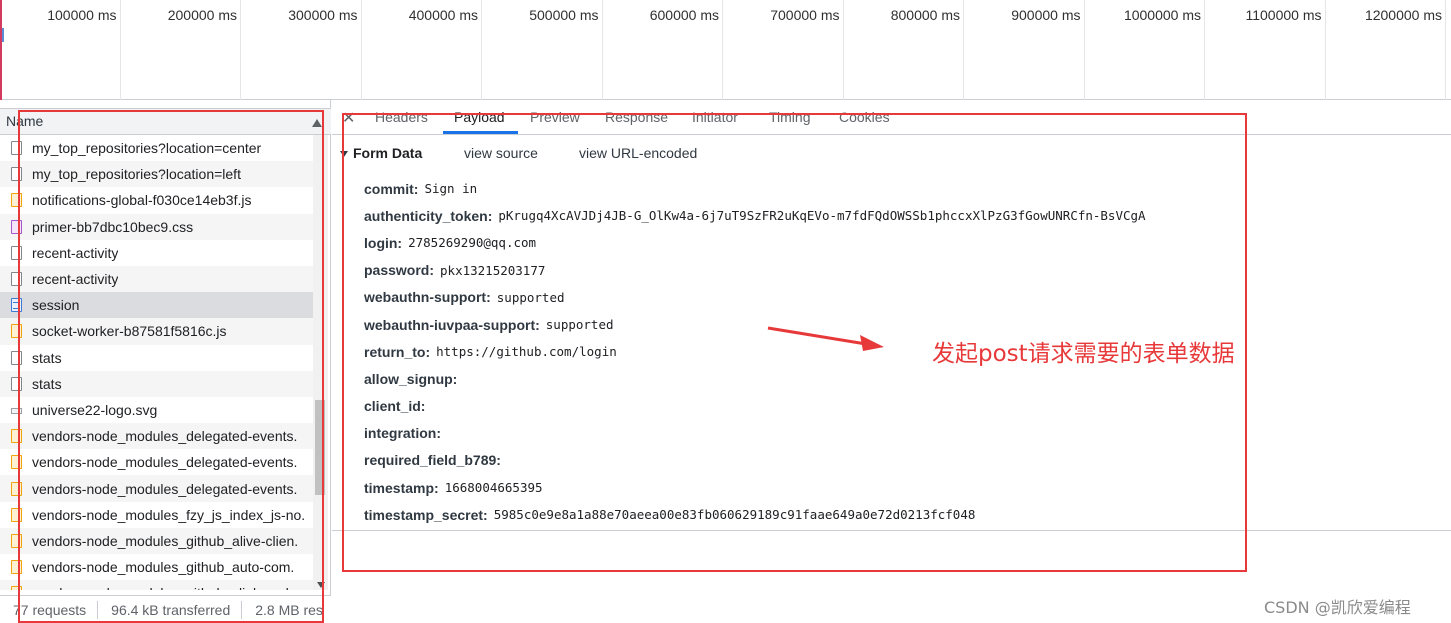 The width and height of the screenshot is (1451, 623). Describe the element at coordinates (1337, 607) in the screenshot. I see `watermark: CSDN @凯欣爱编程` at that location.